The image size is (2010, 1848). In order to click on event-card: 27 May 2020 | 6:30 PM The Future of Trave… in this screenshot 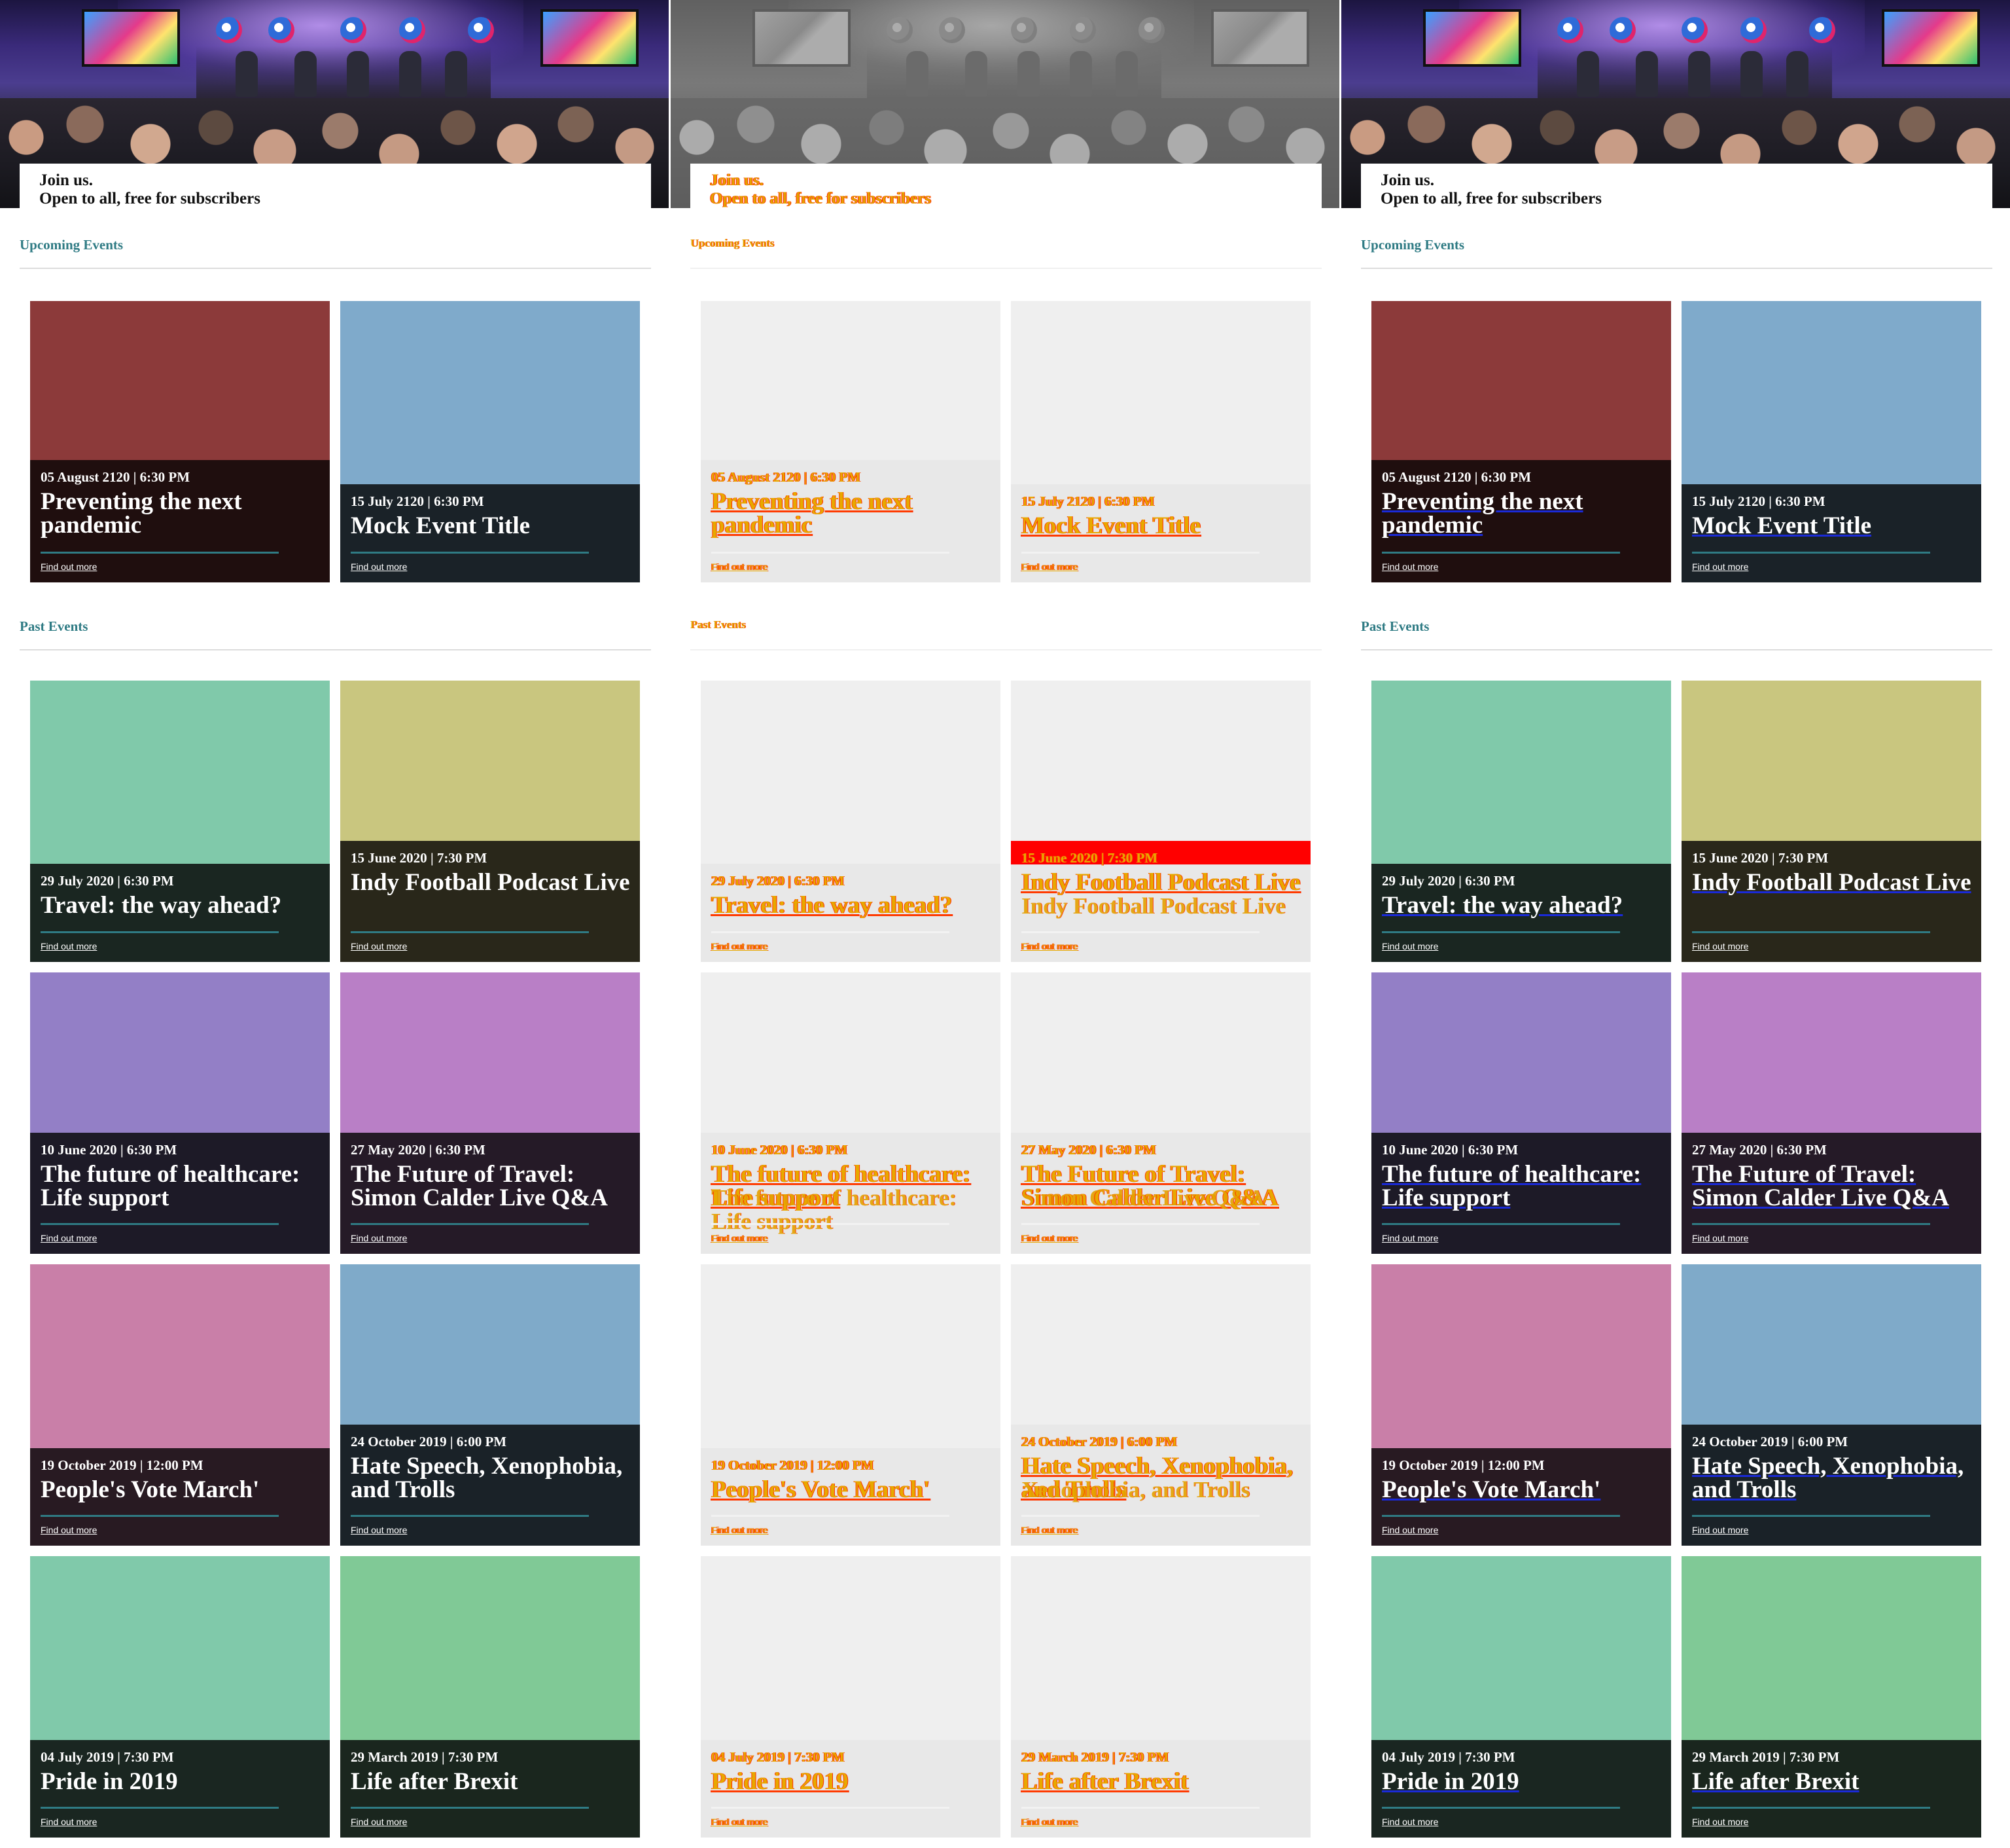, I will do `click(490, 1113)`.